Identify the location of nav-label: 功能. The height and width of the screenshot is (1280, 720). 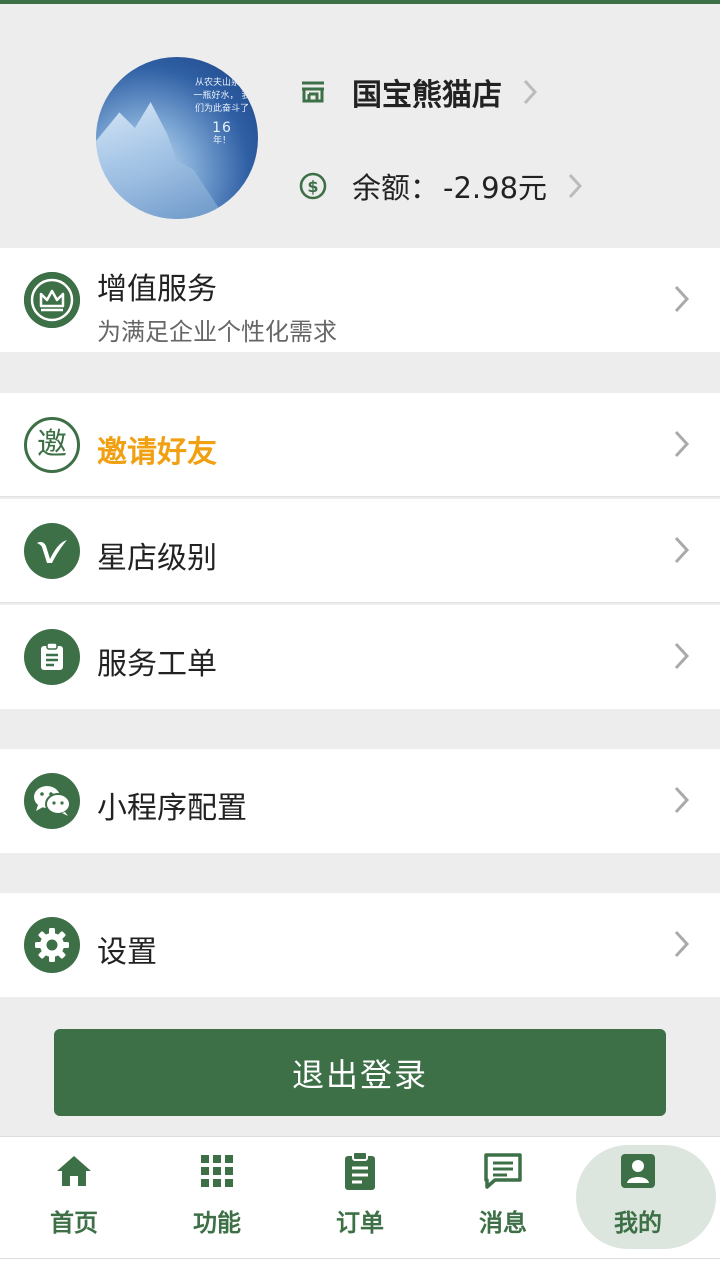
(217, 1223).